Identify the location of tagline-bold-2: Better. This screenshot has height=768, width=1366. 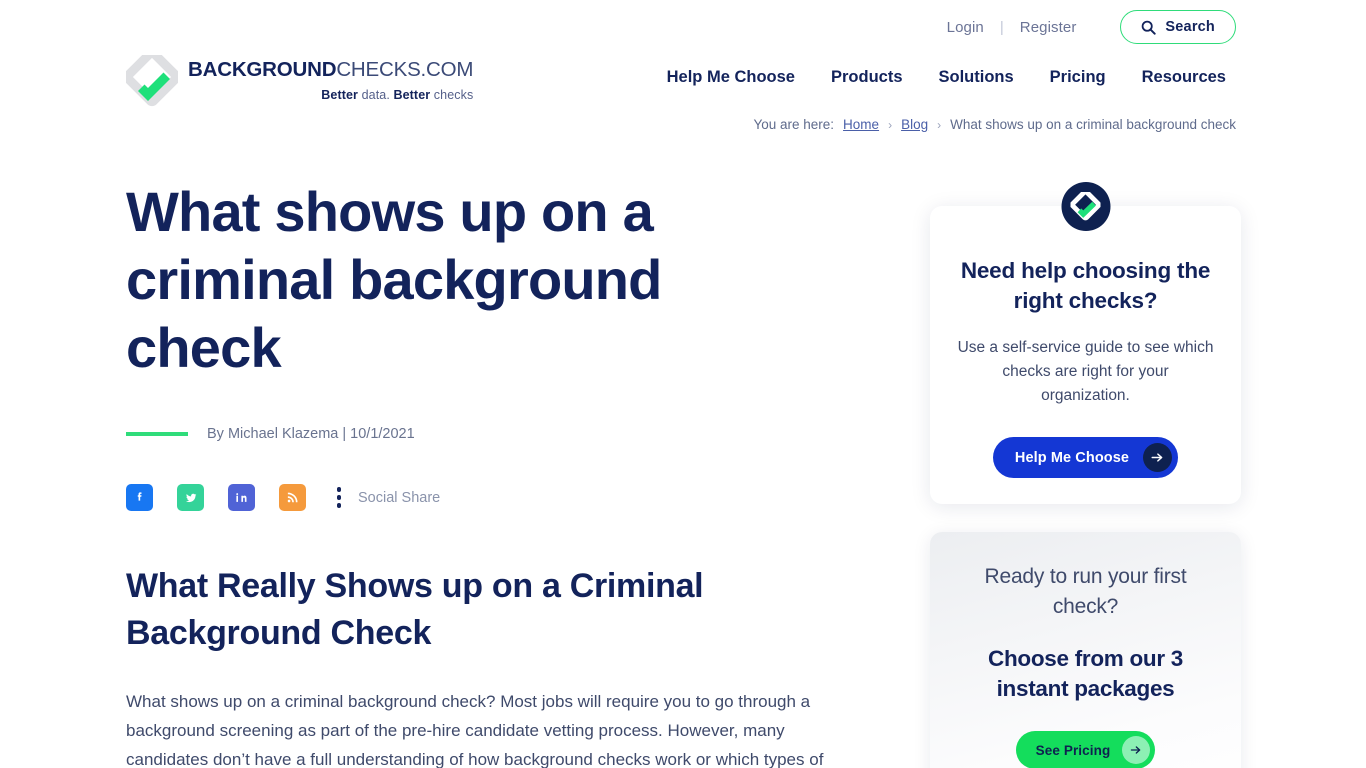
(412, 94).